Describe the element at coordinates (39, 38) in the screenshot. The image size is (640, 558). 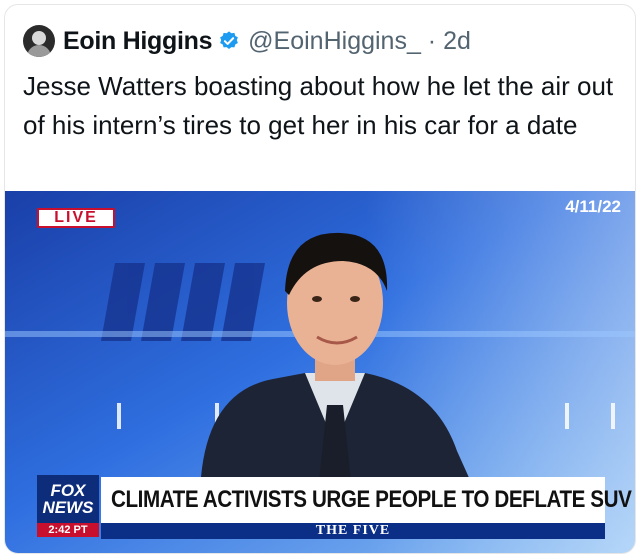
I see `avatar-face` at that location.